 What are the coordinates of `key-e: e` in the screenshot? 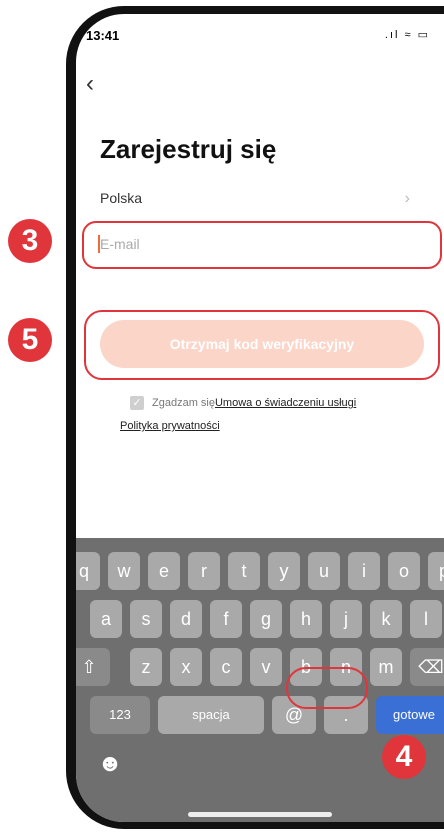 It's located at (164, 571).